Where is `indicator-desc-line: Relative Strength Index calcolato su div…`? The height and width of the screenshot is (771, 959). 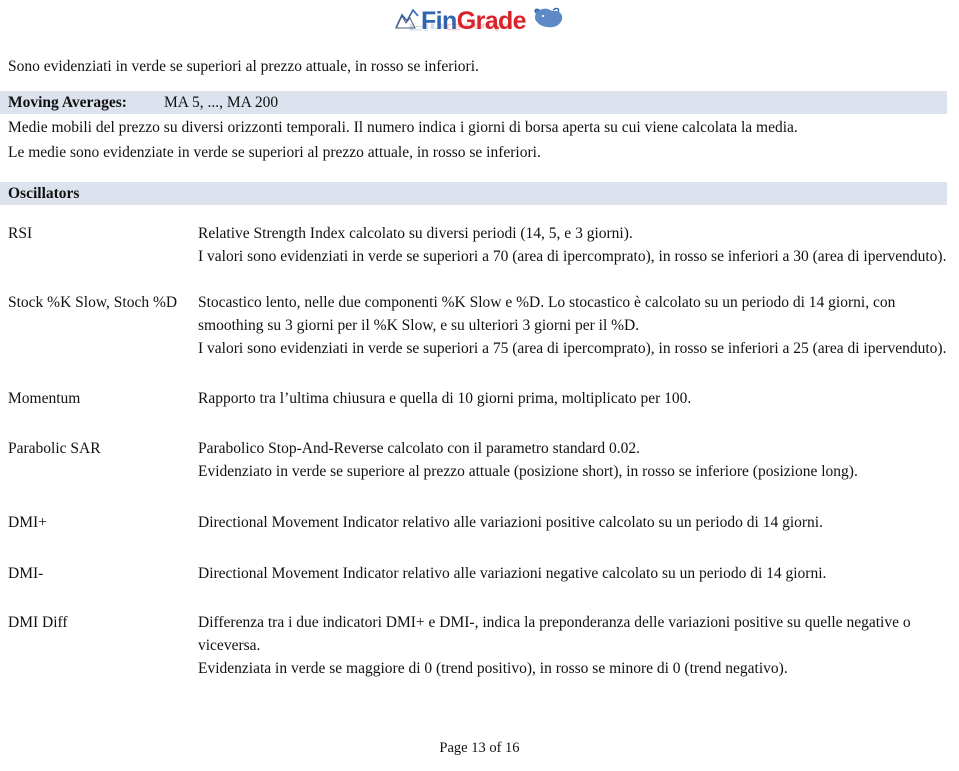 indicator-desc-line: Relative Strength Index calcolato su div… is located at coordinates (415, 233).